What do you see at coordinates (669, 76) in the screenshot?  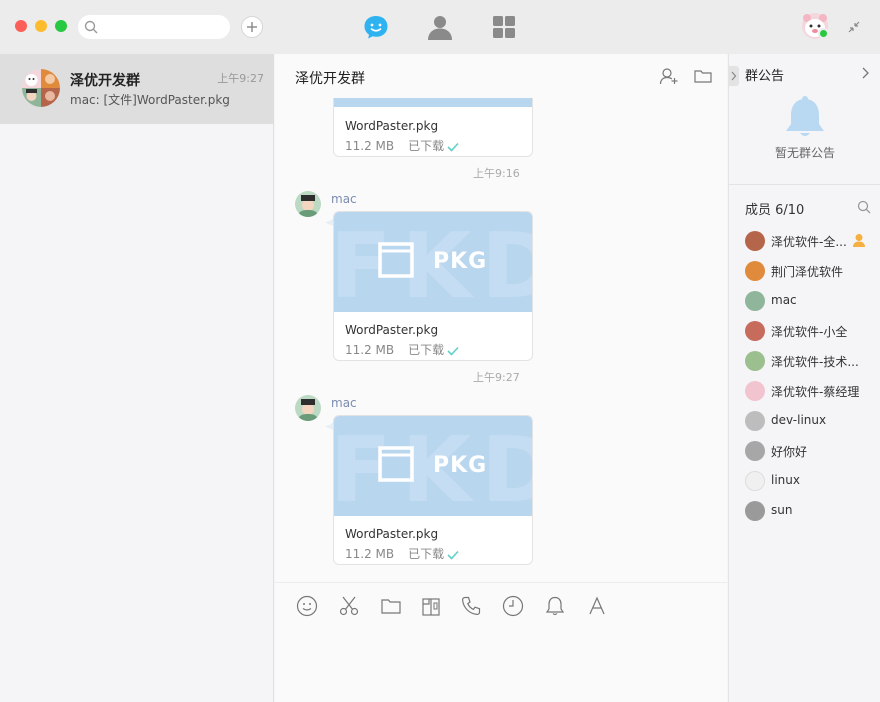 I see `add-member-icon` at bounding box center [669, 76].